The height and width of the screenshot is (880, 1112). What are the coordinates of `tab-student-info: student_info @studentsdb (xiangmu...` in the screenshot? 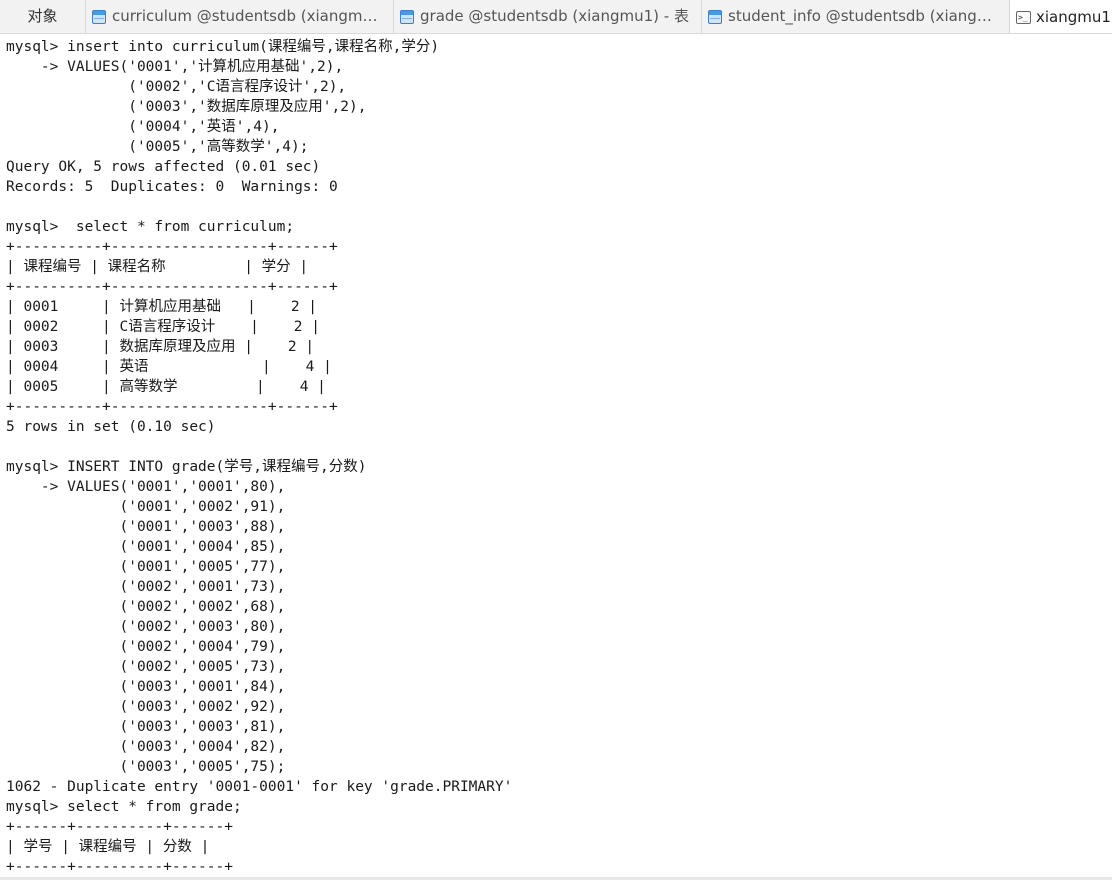 It's located at (856, 16).